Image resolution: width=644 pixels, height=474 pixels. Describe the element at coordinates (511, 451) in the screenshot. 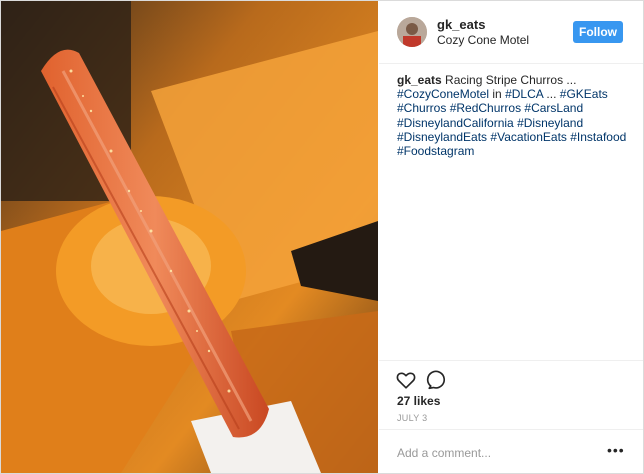

I see `comment-box: Add a comment... •••` at that location.